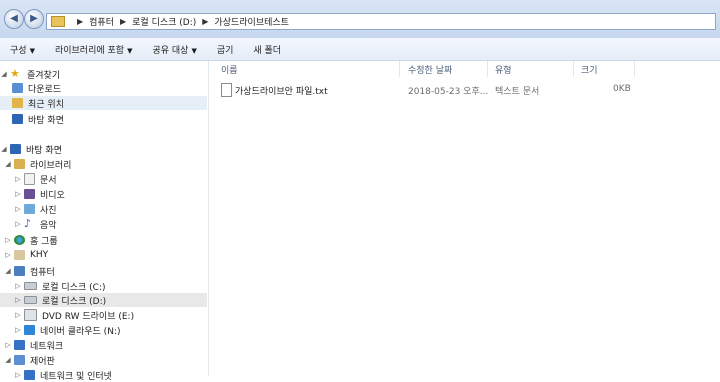 This screenshot has height=382, width=720. I want to click on sidebar-label: 사진, so click(48, 210).